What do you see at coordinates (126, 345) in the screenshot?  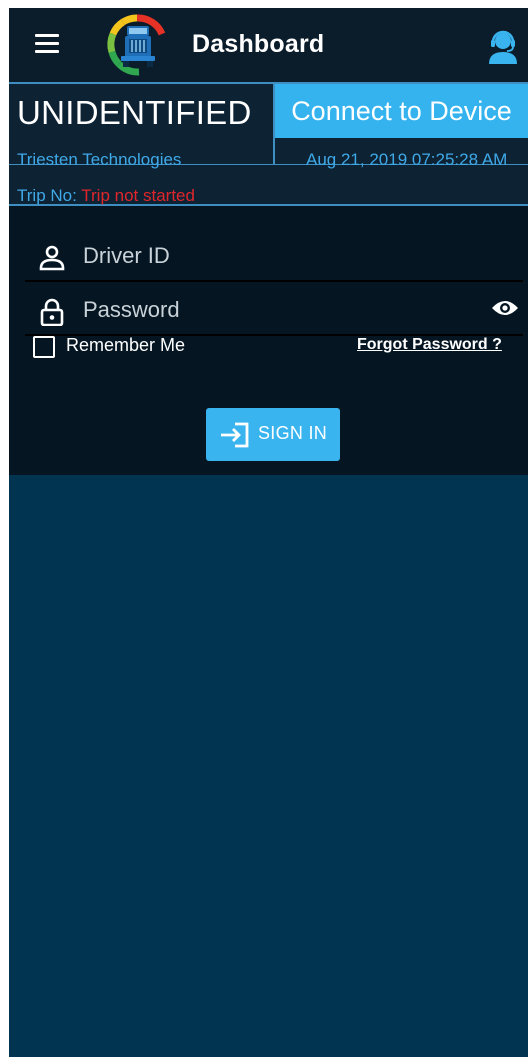 I see `remember-me-label: Remember Me` at bounding box center [126, 345].